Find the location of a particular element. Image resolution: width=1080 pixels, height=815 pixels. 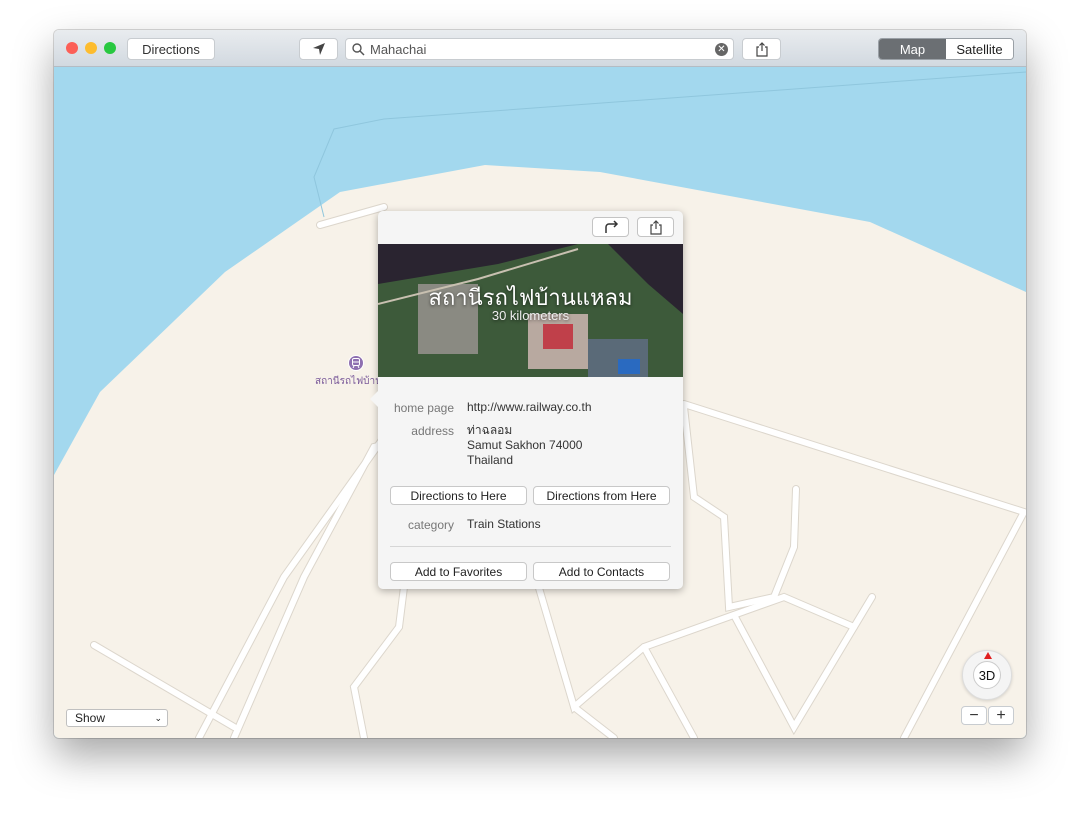

search-value: Mahachai is located at coordinates (398, 49).